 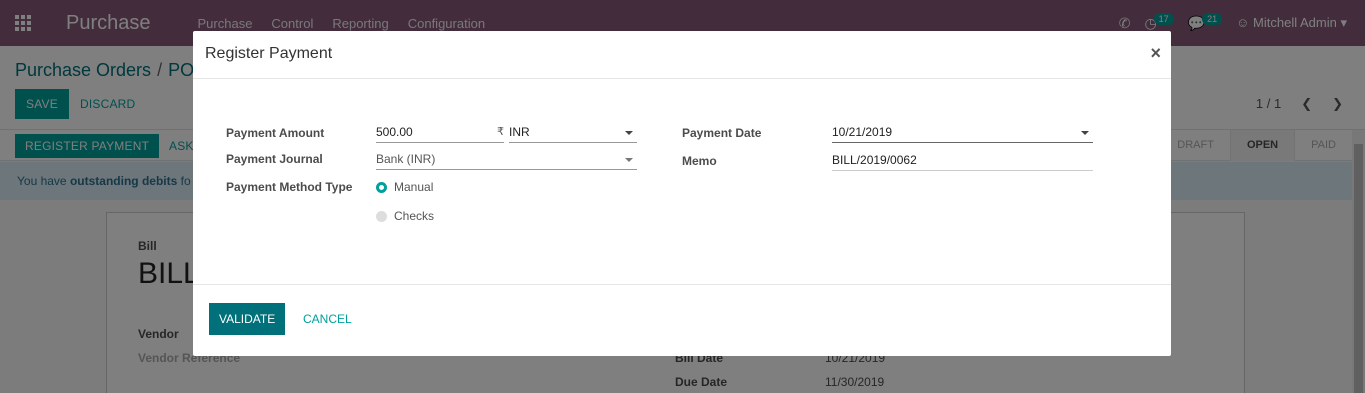 I want to click on cancel-button: CANCEL, so click(x=327, y=319).